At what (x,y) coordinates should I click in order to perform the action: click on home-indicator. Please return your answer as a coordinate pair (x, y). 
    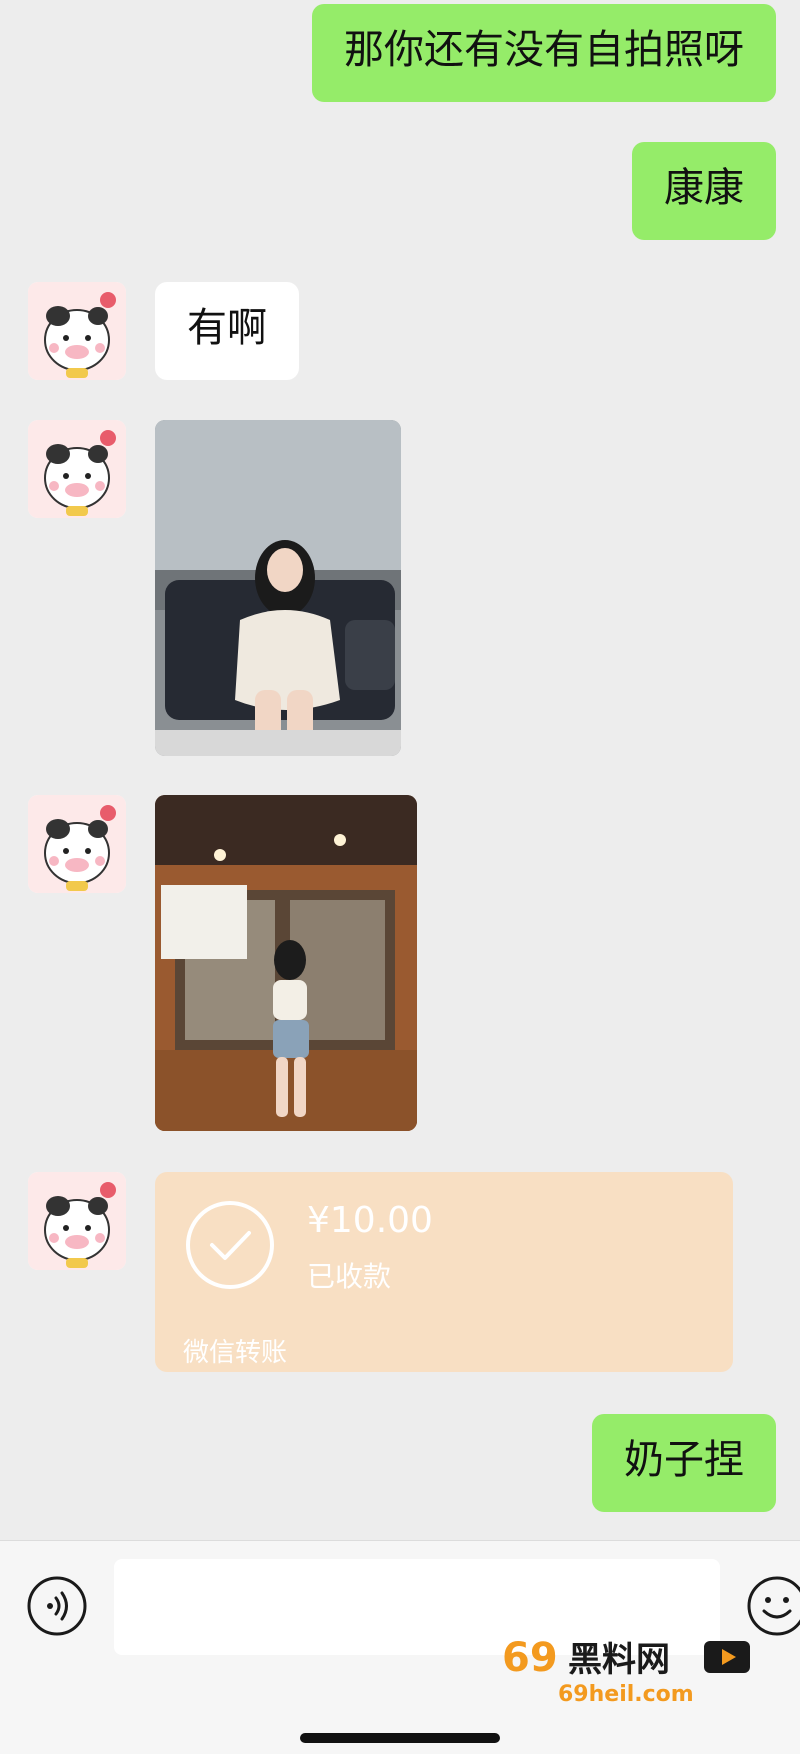
    Looking at the image, I should click on (400, 1738).